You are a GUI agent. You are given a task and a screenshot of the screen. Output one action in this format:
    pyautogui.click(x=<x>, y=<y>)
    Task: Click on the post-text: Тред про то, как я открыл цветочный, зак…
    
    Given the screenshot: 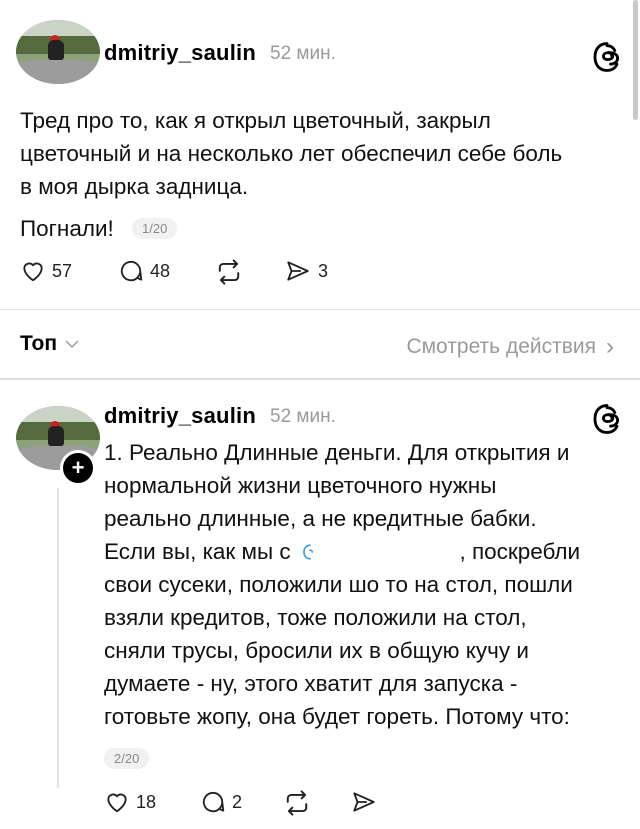 What is the action you would take?
    pyautogui.click(x=291, y=153)
    